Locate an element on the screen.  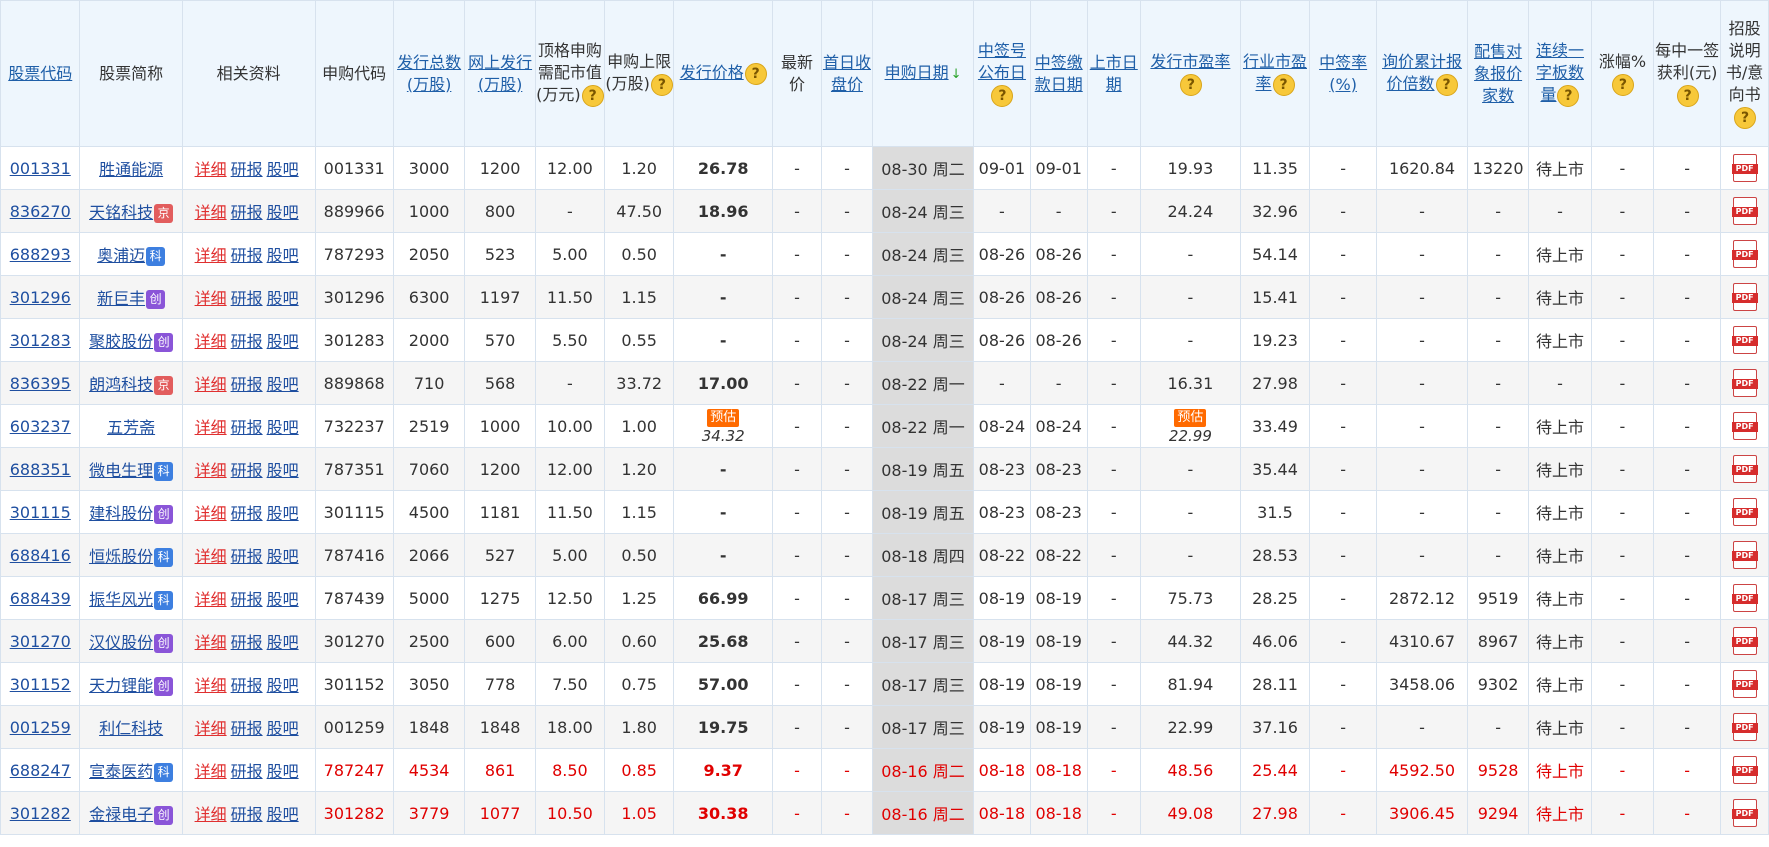
column-header-link-listing: 上市日期 is located at coordinates (1114, 73).